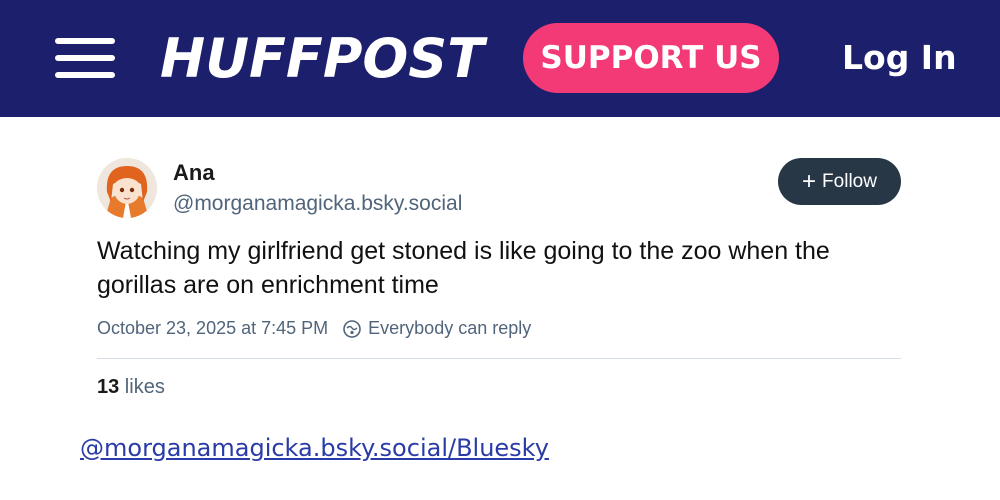  Describe the element at coordinates (499, 358) in the screenshot. I see `divider` at that location.